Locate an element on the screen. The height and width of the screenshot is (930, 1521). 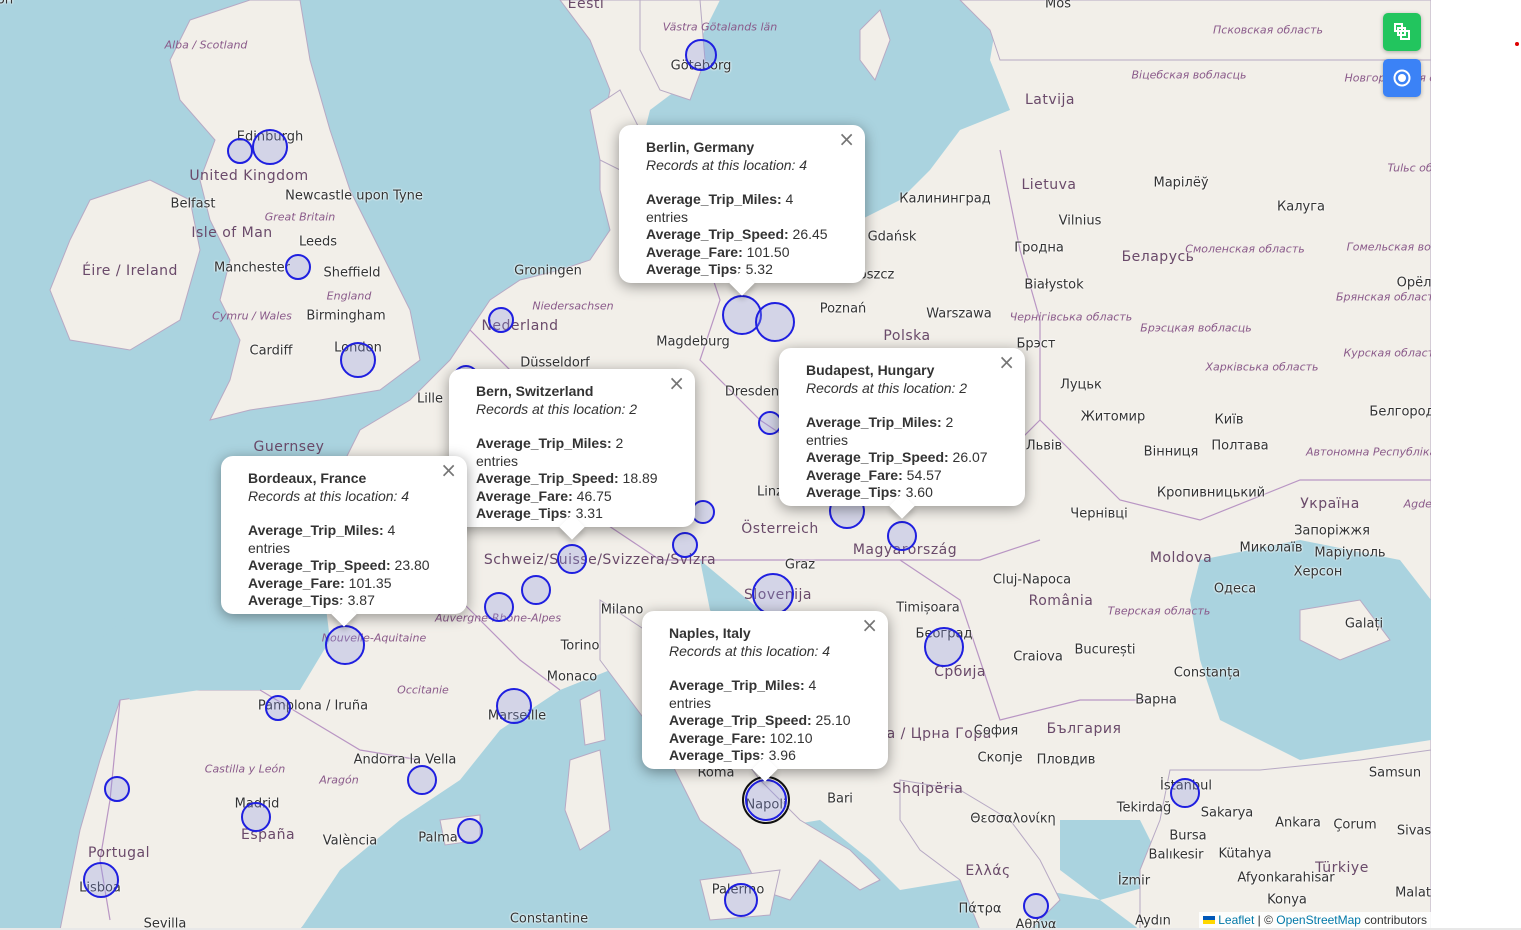
popup-stat-value: 101.50 is located at coordinates (766, 251).